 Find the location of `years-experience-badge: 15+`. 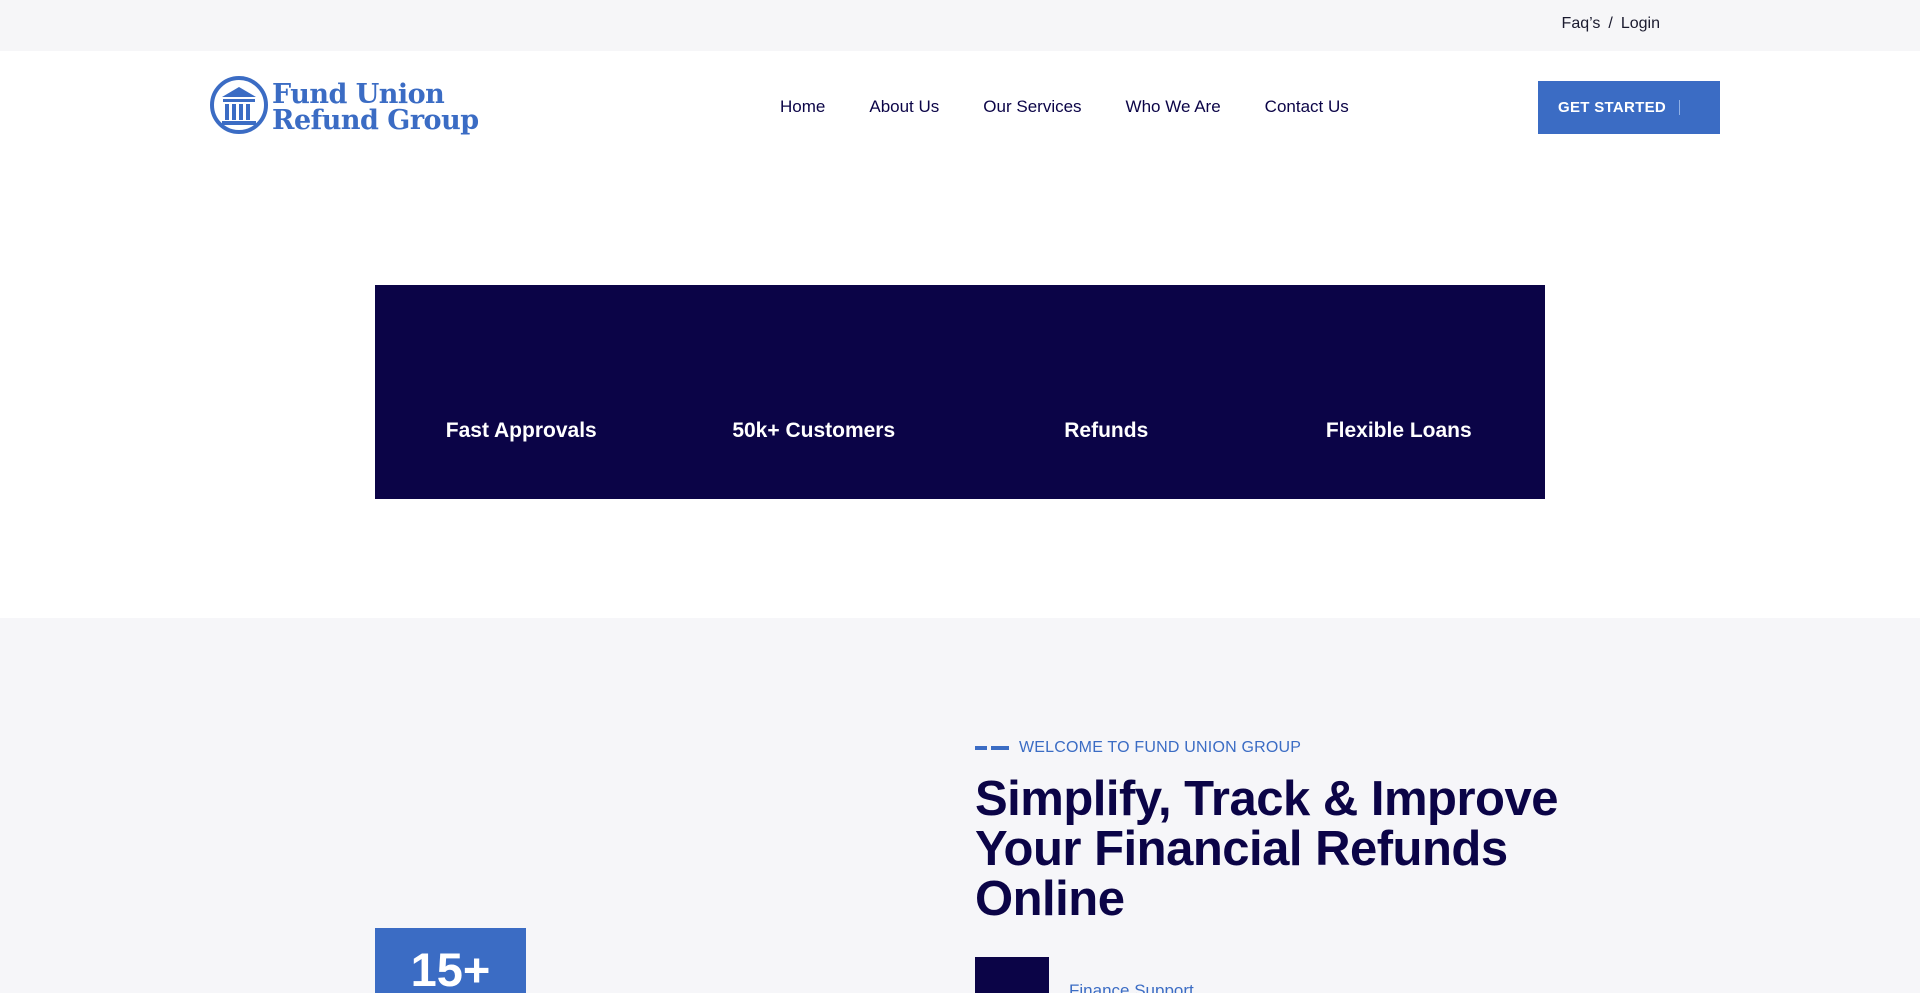

years-experience-badge: 15+ is located at coordinates (450, 960).